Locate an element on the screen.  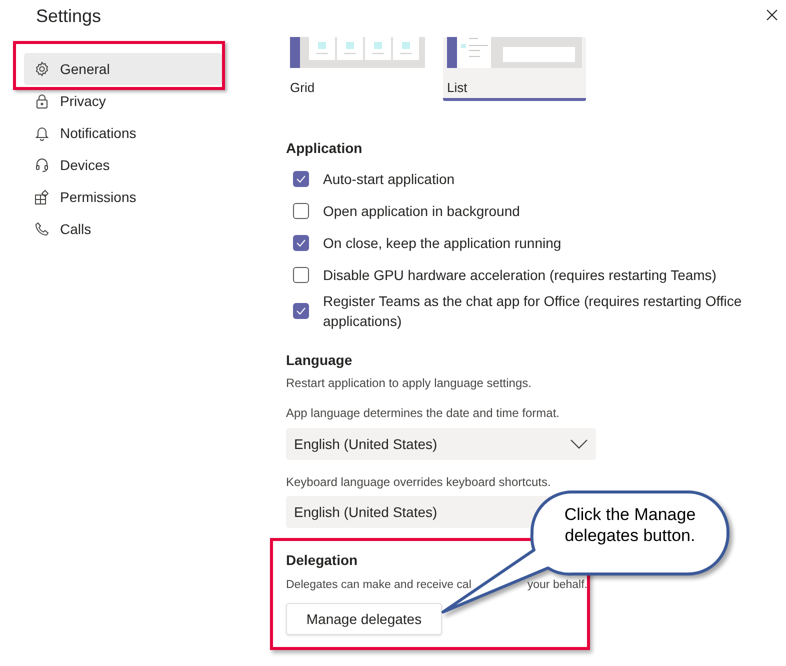
sidebar-item: Notifications is located at coordinates (123, 133).